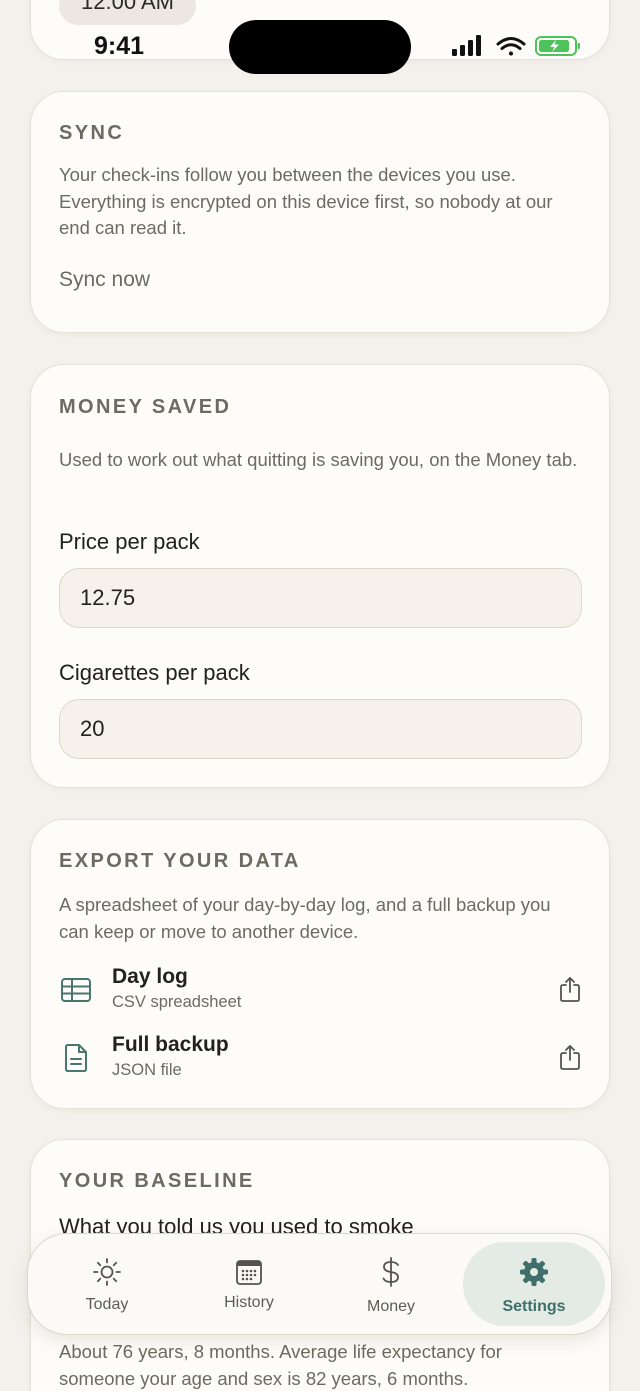 The image size is (640, 1391). I want to click on full-backup-subtitle: JSON file, so click(147, 1070).